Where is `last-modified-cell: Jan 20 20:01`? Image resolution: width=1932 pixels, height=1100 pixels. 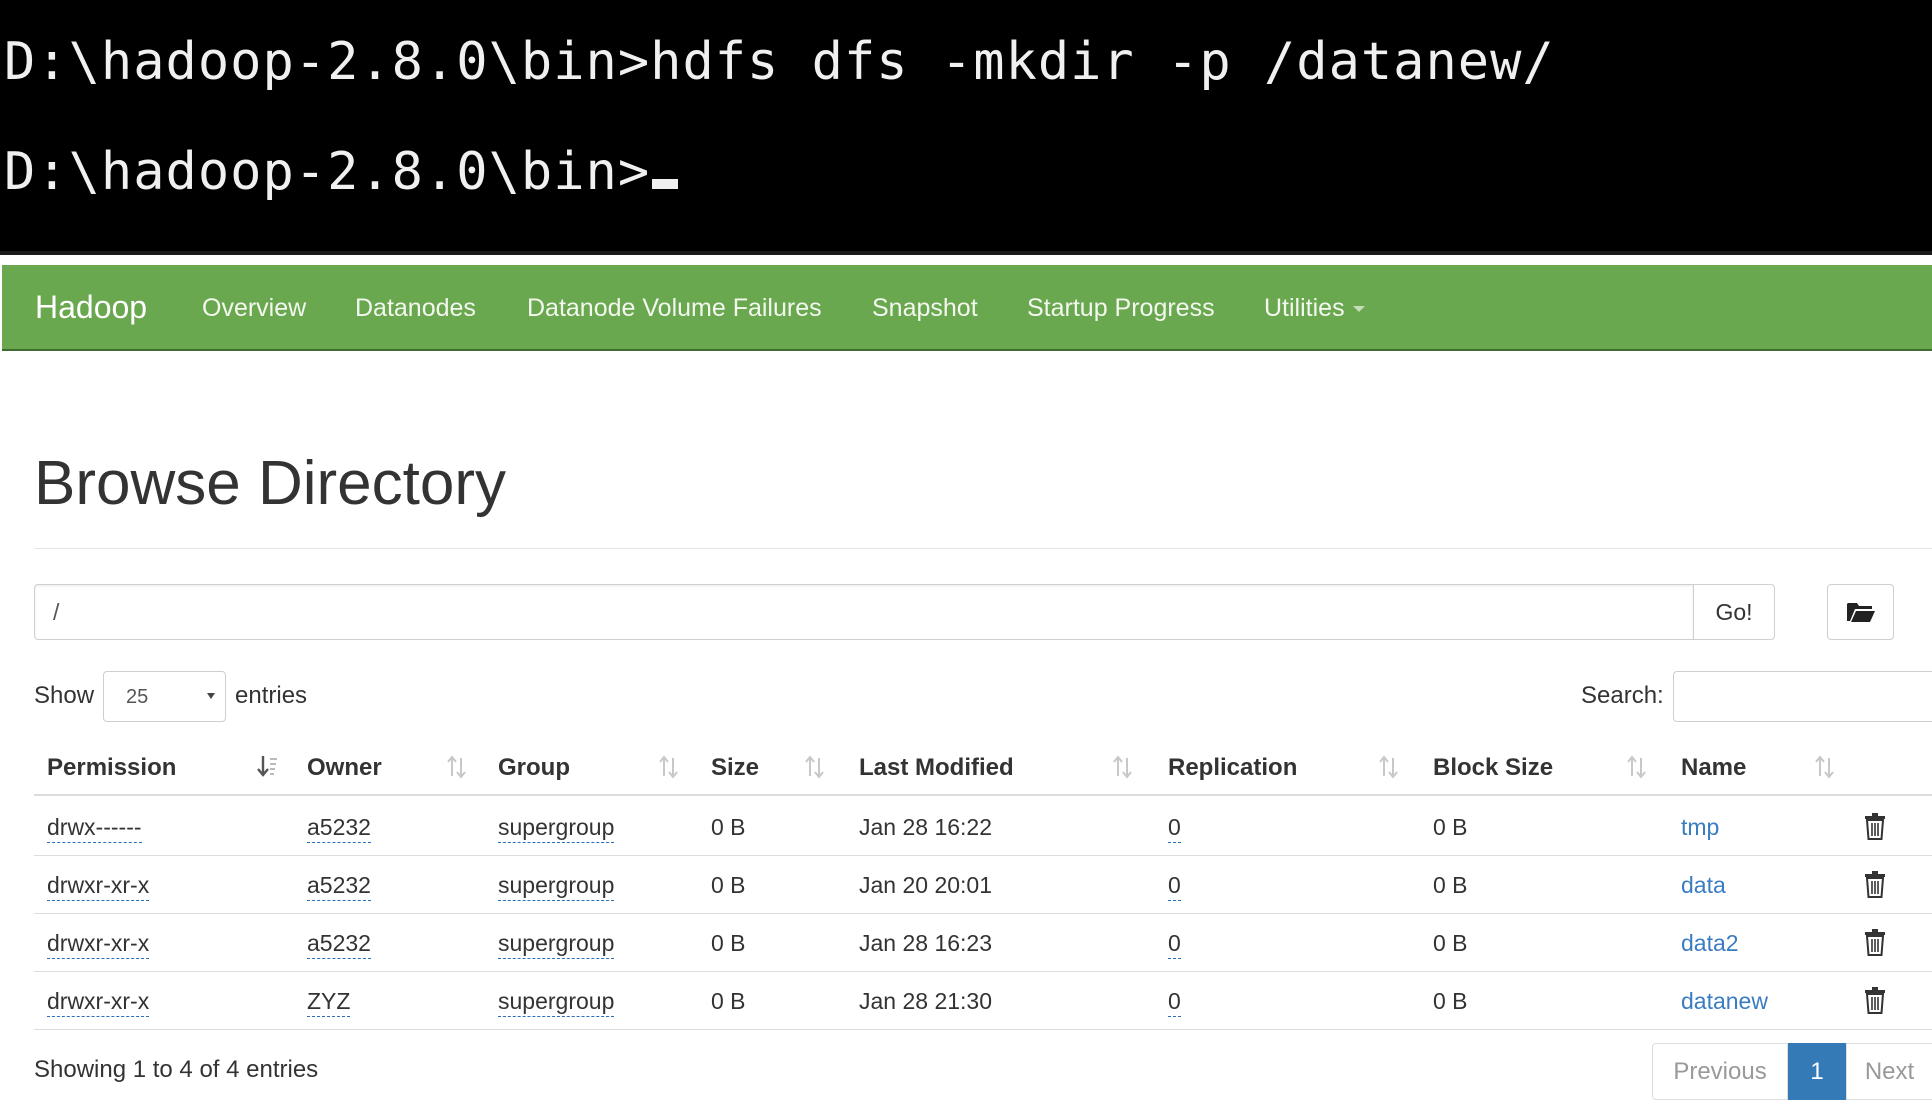
last-modified-cell: Jan 20 20:01 is located at coordinates (926, 885).